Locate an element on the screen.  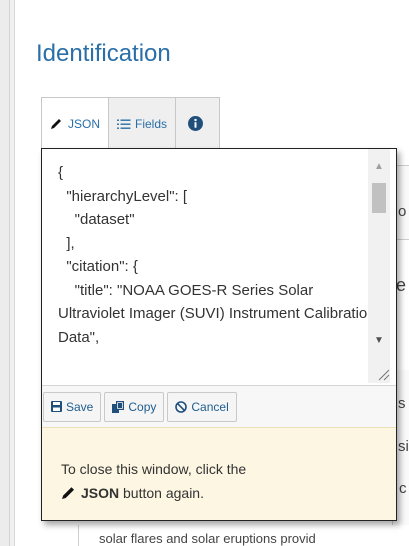
ban-icon is located at coordinates (181, 406).